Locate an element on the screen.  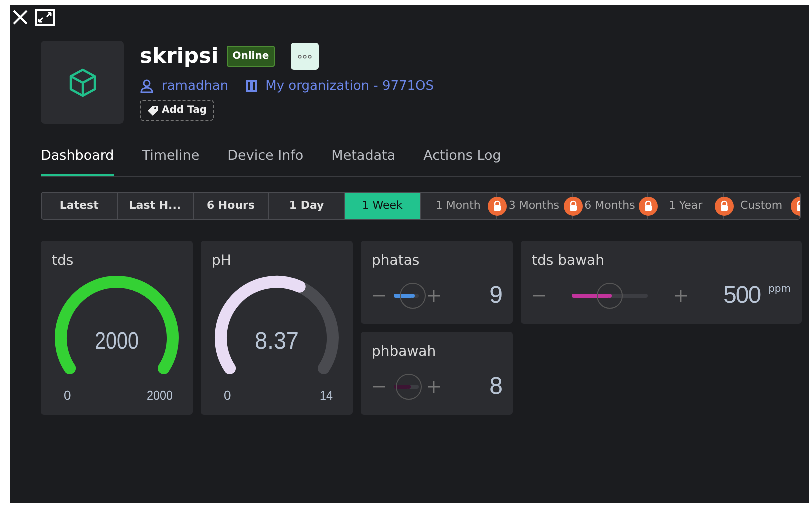
widget-title: phbawah is located at coordinates (405, 352).